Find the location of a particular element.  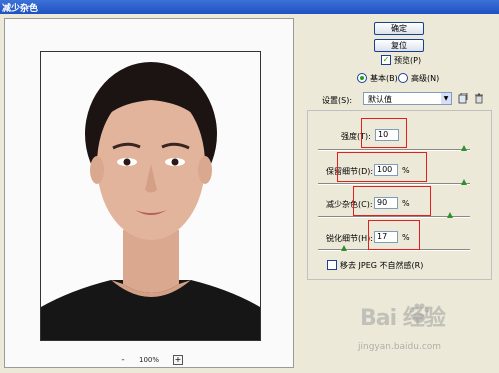

settings-value: 默认值 is located at coordinates (380, 99).